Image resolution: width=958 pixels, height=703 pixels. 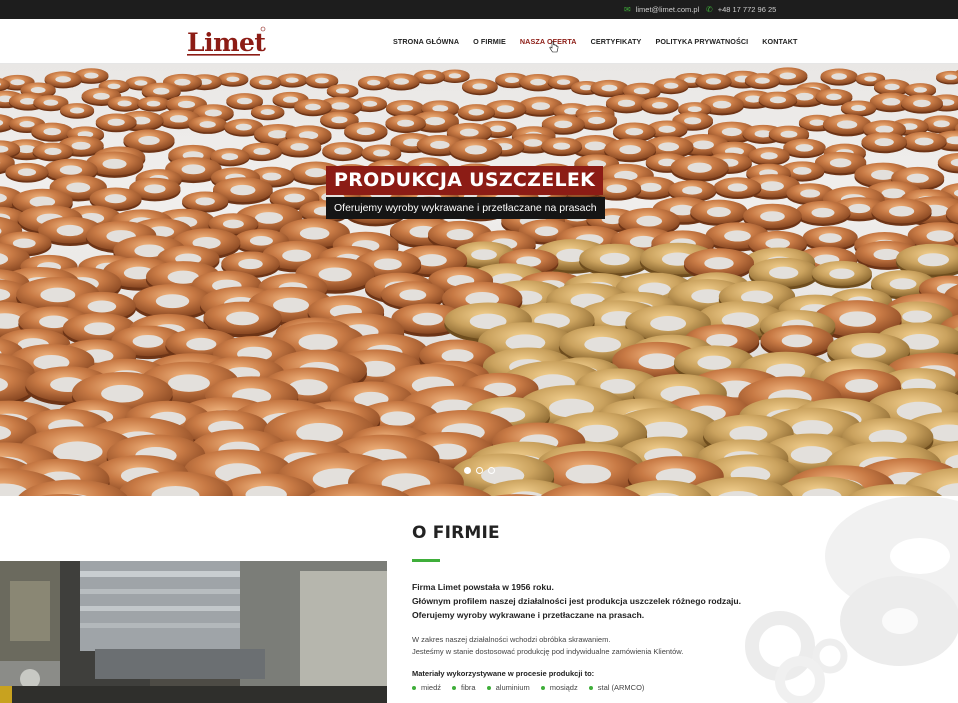 I want to click on material-item: miedź, so click(x=426, y=687).